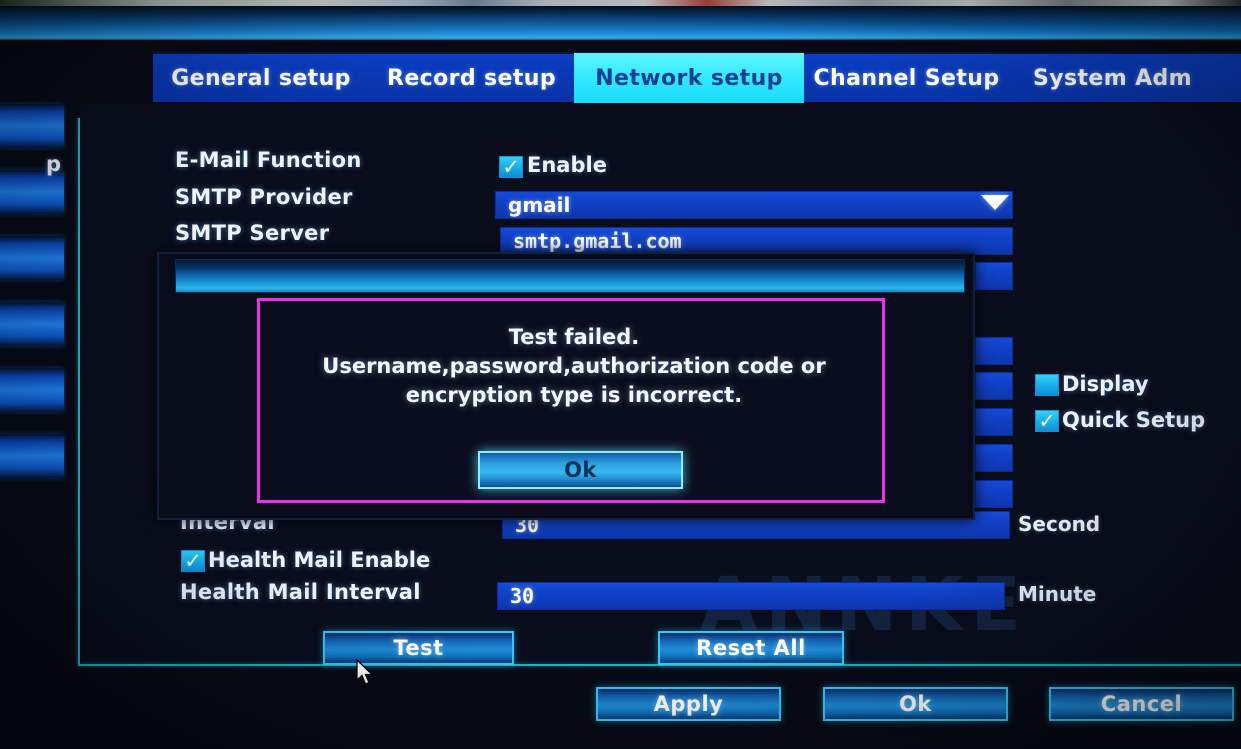 Image resolution: width=1241 pixels, height=749 pixels. Describe the element at coordinates (906, 78) in the screenshot. I see `tab-channel-setup: Channel Setup` at that location.